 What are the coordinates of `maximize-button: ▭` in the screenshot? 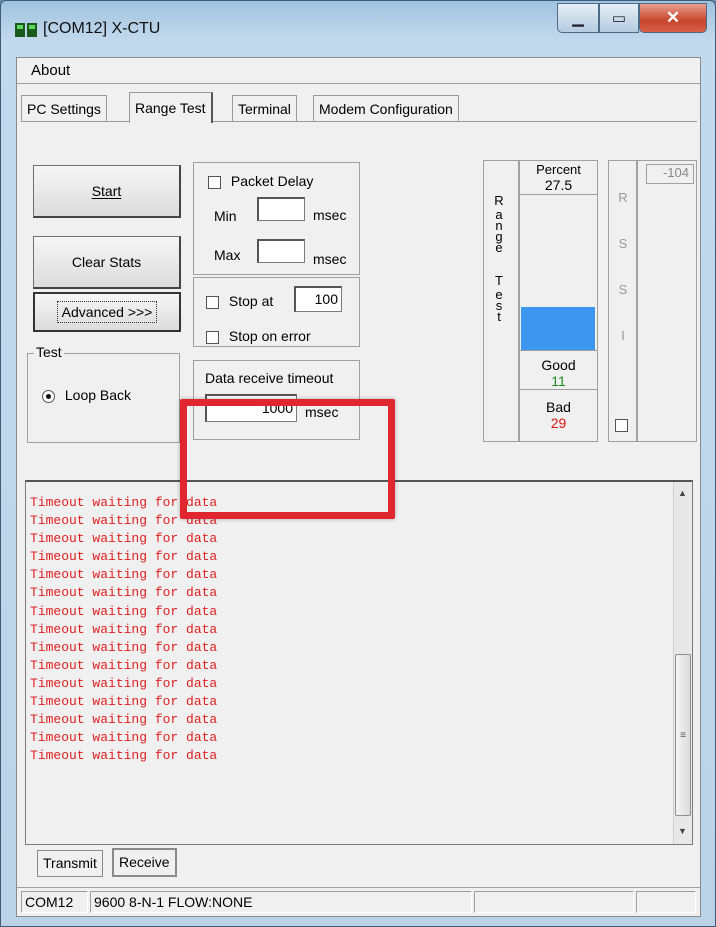 It's located at (619, 18).